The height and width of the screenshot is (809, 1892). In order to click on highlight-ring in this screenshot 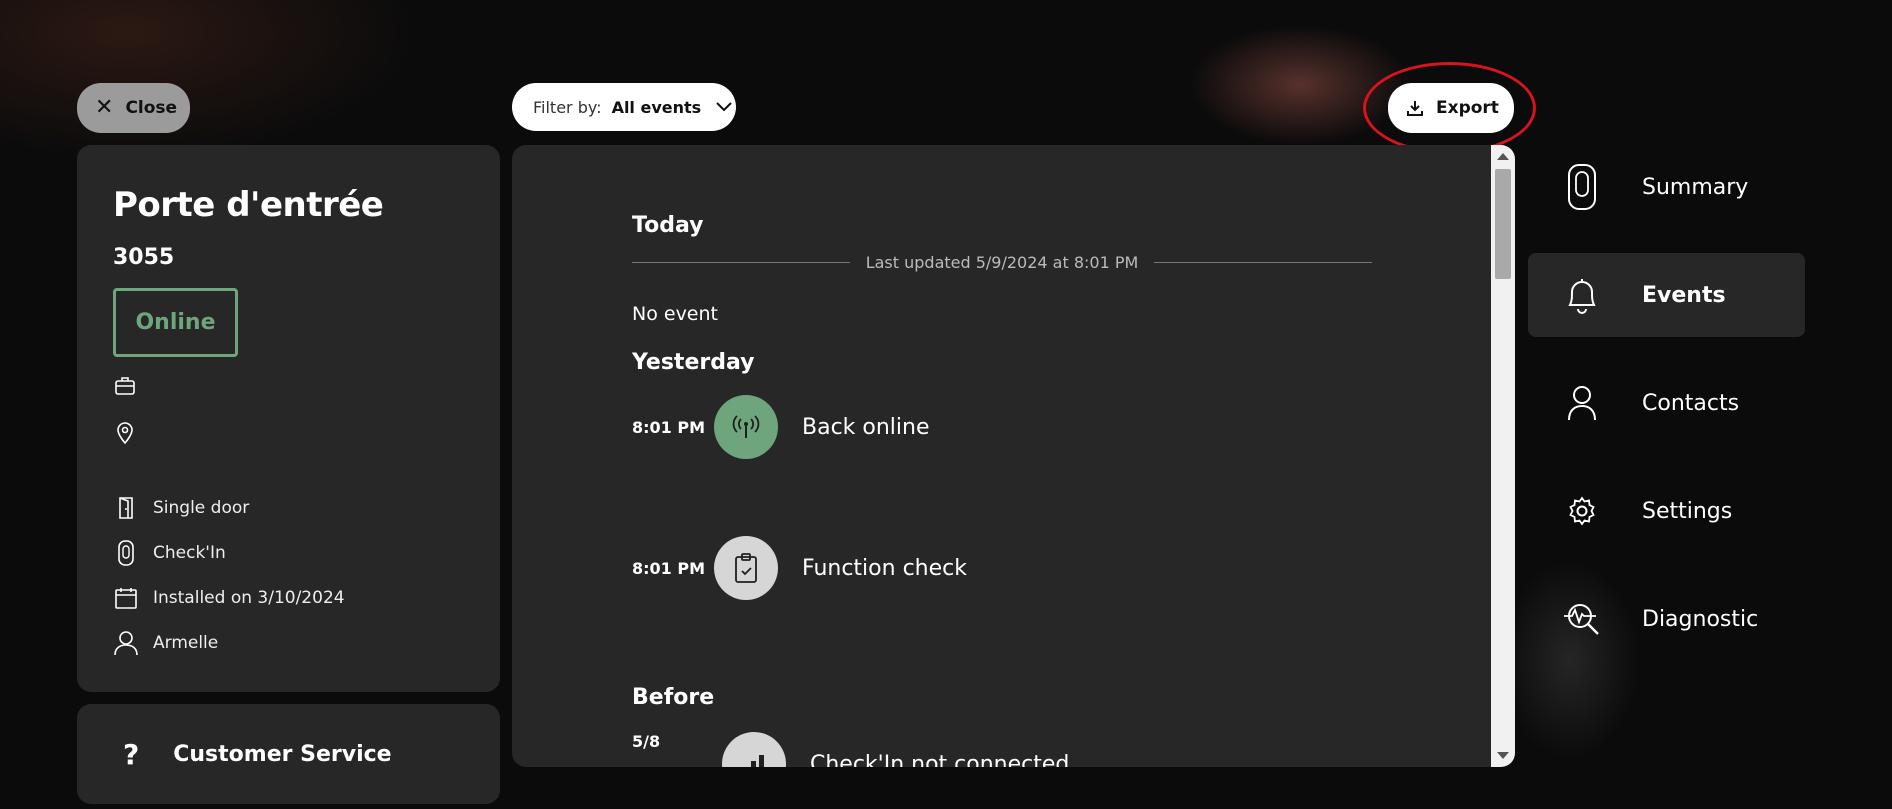, I will do `click(1449, 108)`.